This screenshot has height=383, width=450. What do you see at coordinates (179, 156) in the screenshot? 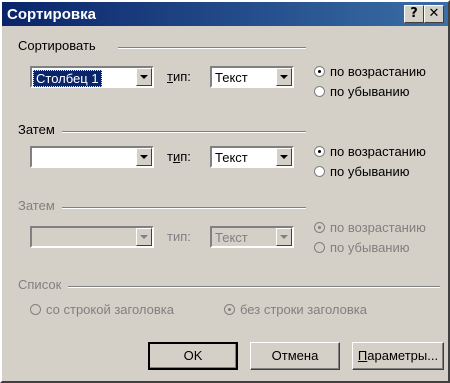
I see `then-by-1-type-label: тип:` at bounding box center [179, 156].